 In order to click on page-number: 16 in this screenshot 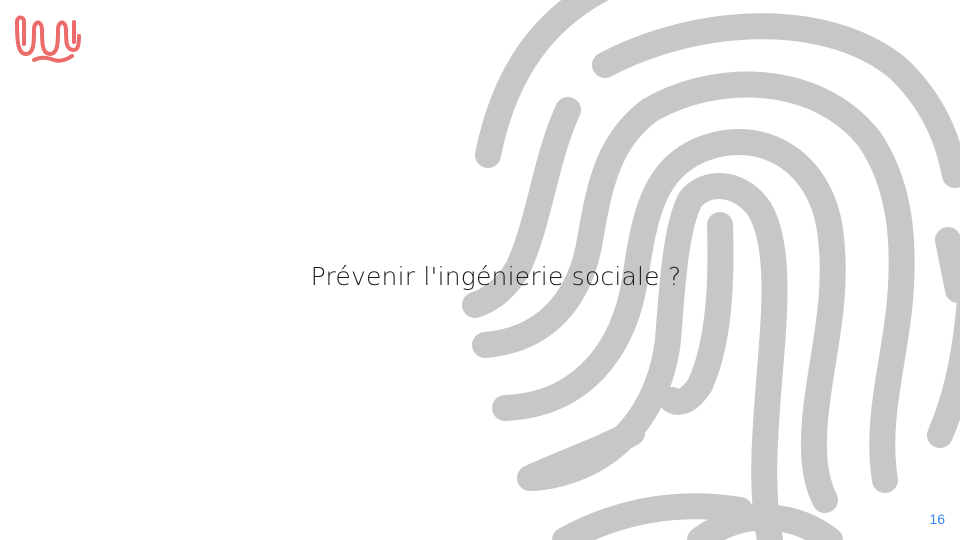, I will do `click(937, 519)`.